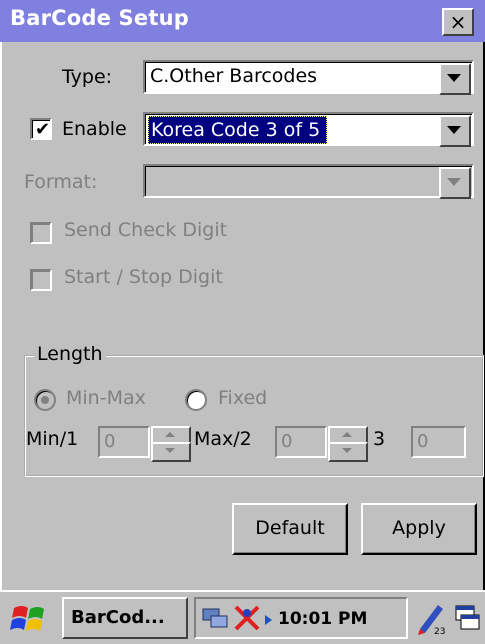 This screenshot has width=485, height=644. Describe the element at coordinates (269, 619) in the screenshot. I see `play-arrow-icon` at that location.